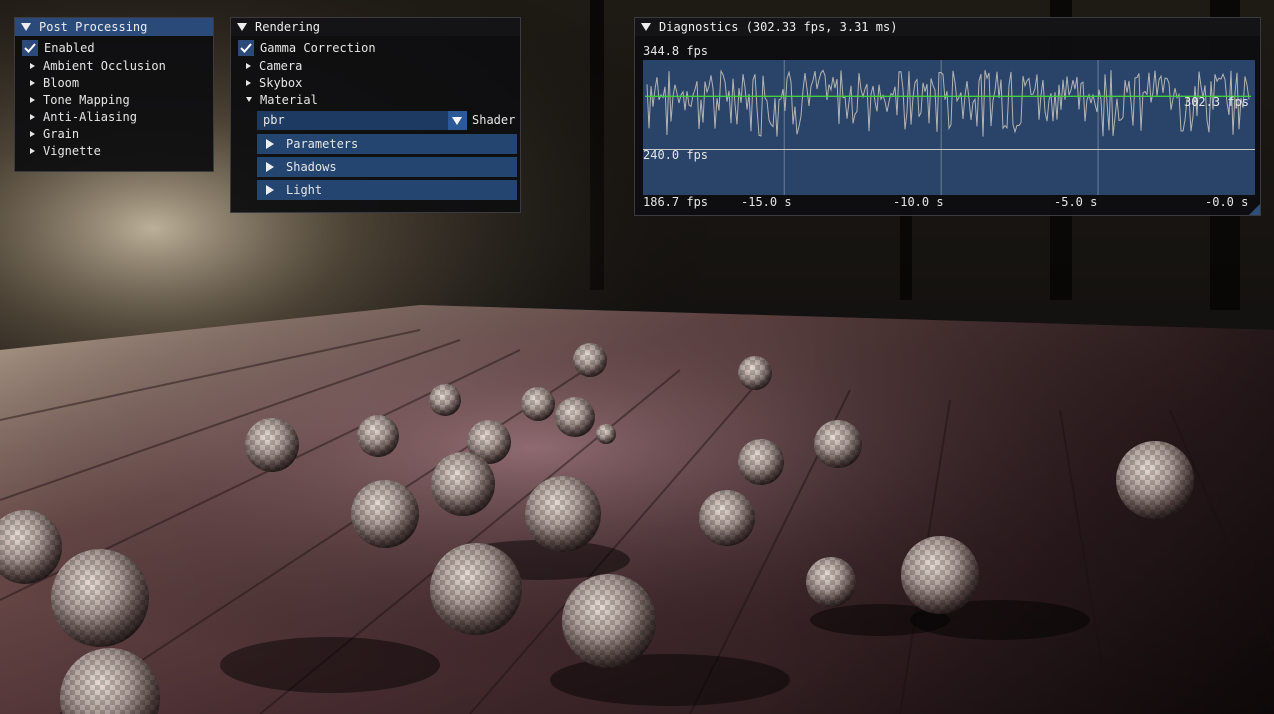 The width and height of the screenshot is (1274, 714). I want to click on tree-item-material: Material, so click(375, 100).